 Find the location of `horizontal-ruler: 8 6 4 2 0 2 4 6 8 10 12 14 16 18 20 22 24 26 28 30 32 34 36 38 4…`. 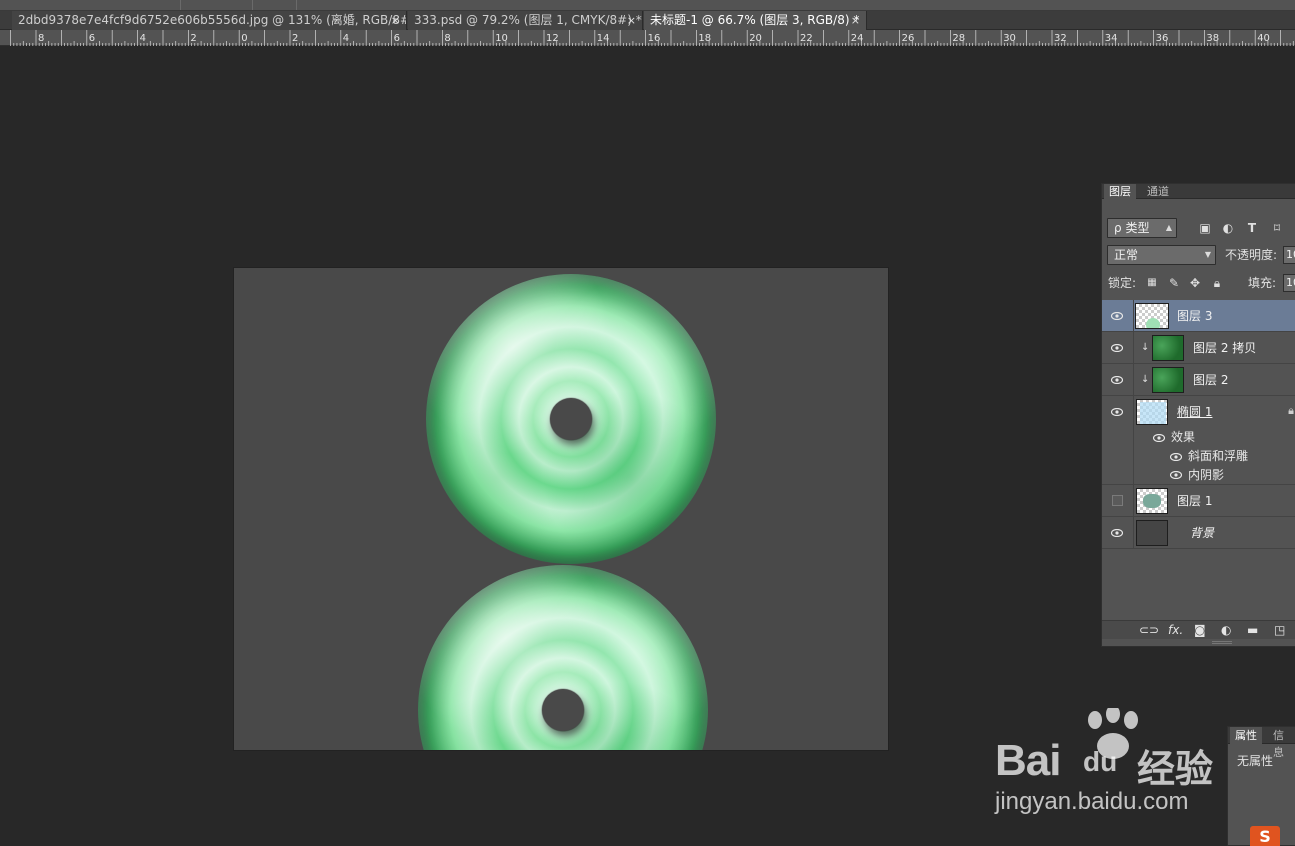

horizontal-ruler: 8 6 4 2 0 2 4 6 8 10 12 14 16 18 20 22 24 26 28 30 32 34 36 38 4… is located at coordinates (647, 38).